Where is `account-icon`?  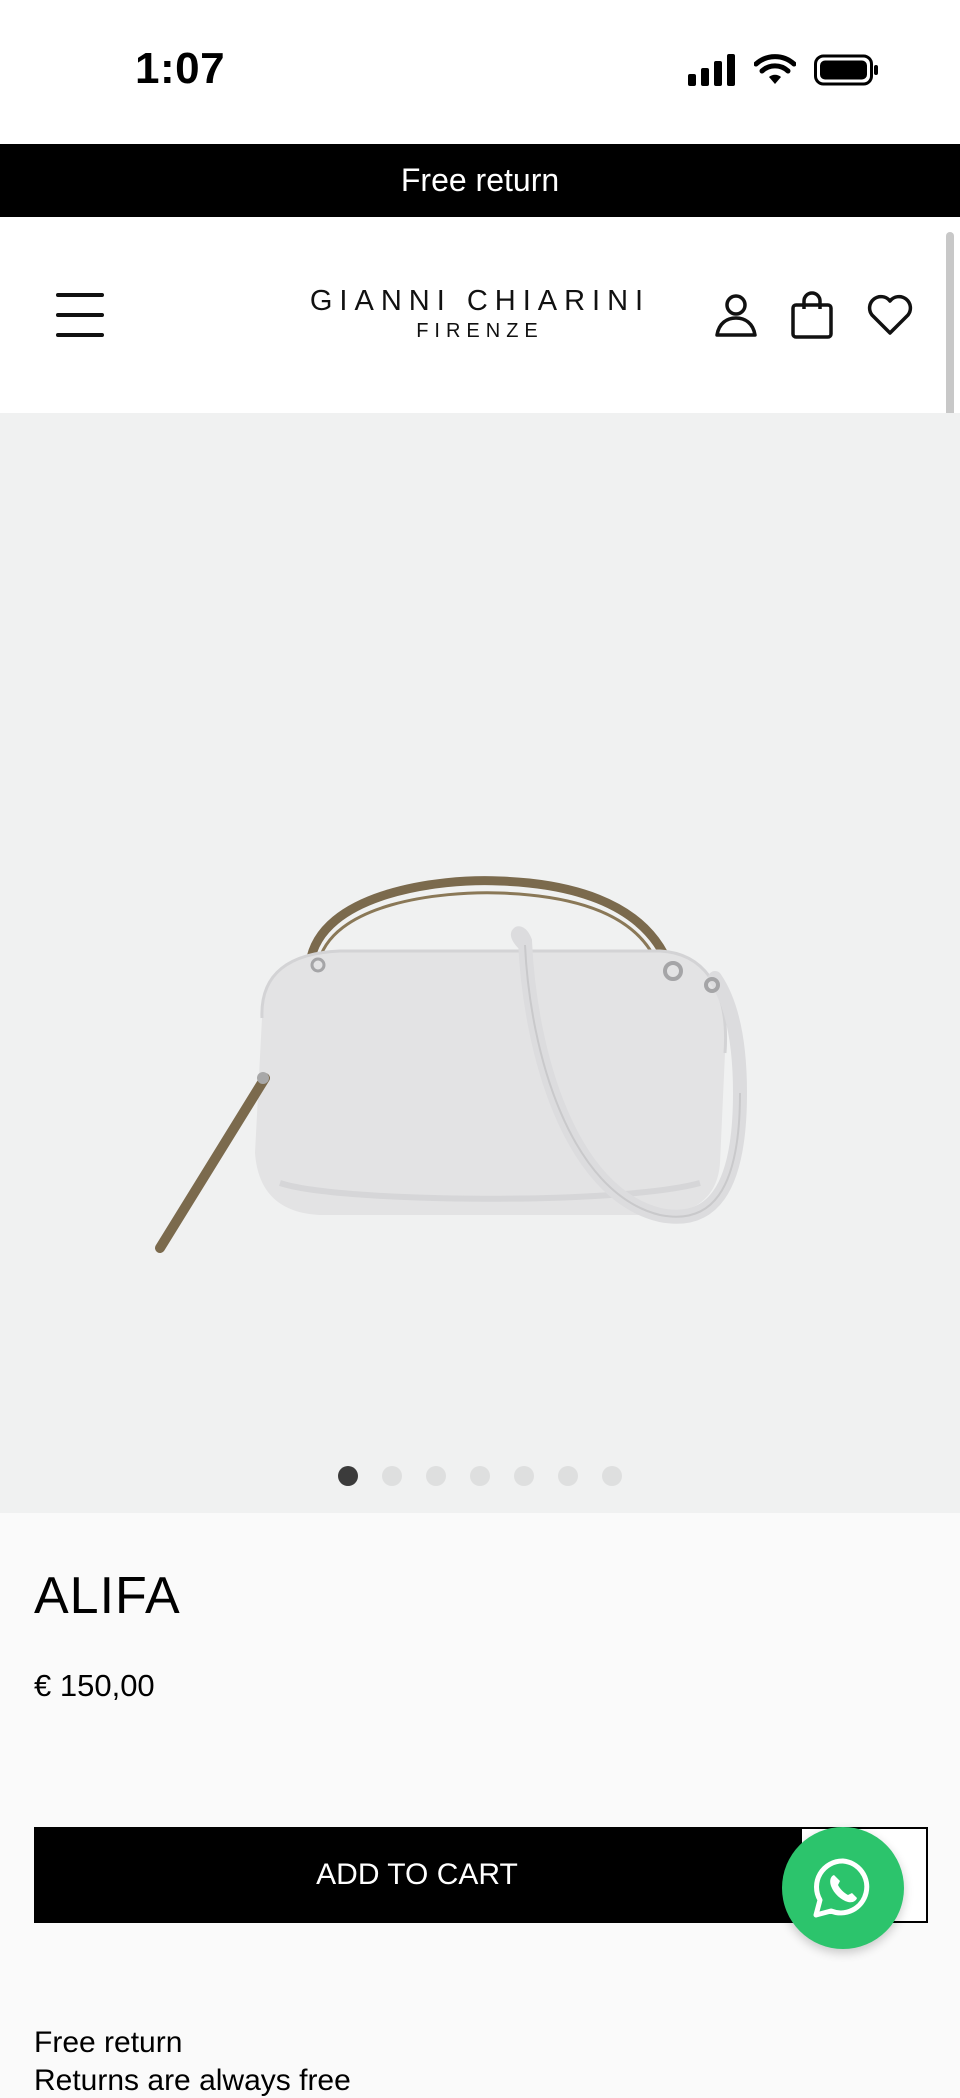 account-icon is located at coordinates (736, 315).